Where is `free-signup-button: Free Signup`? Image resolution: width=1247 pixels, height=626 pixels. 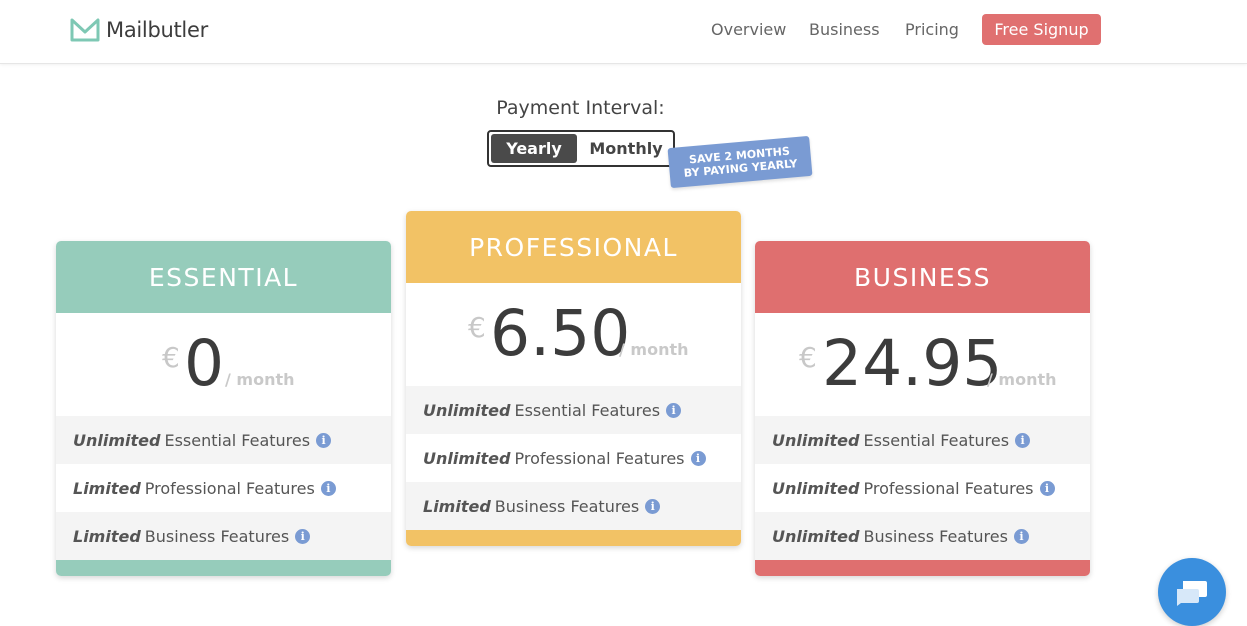 free-signup-button: Free Signup is located at coordinates (1041, 29).